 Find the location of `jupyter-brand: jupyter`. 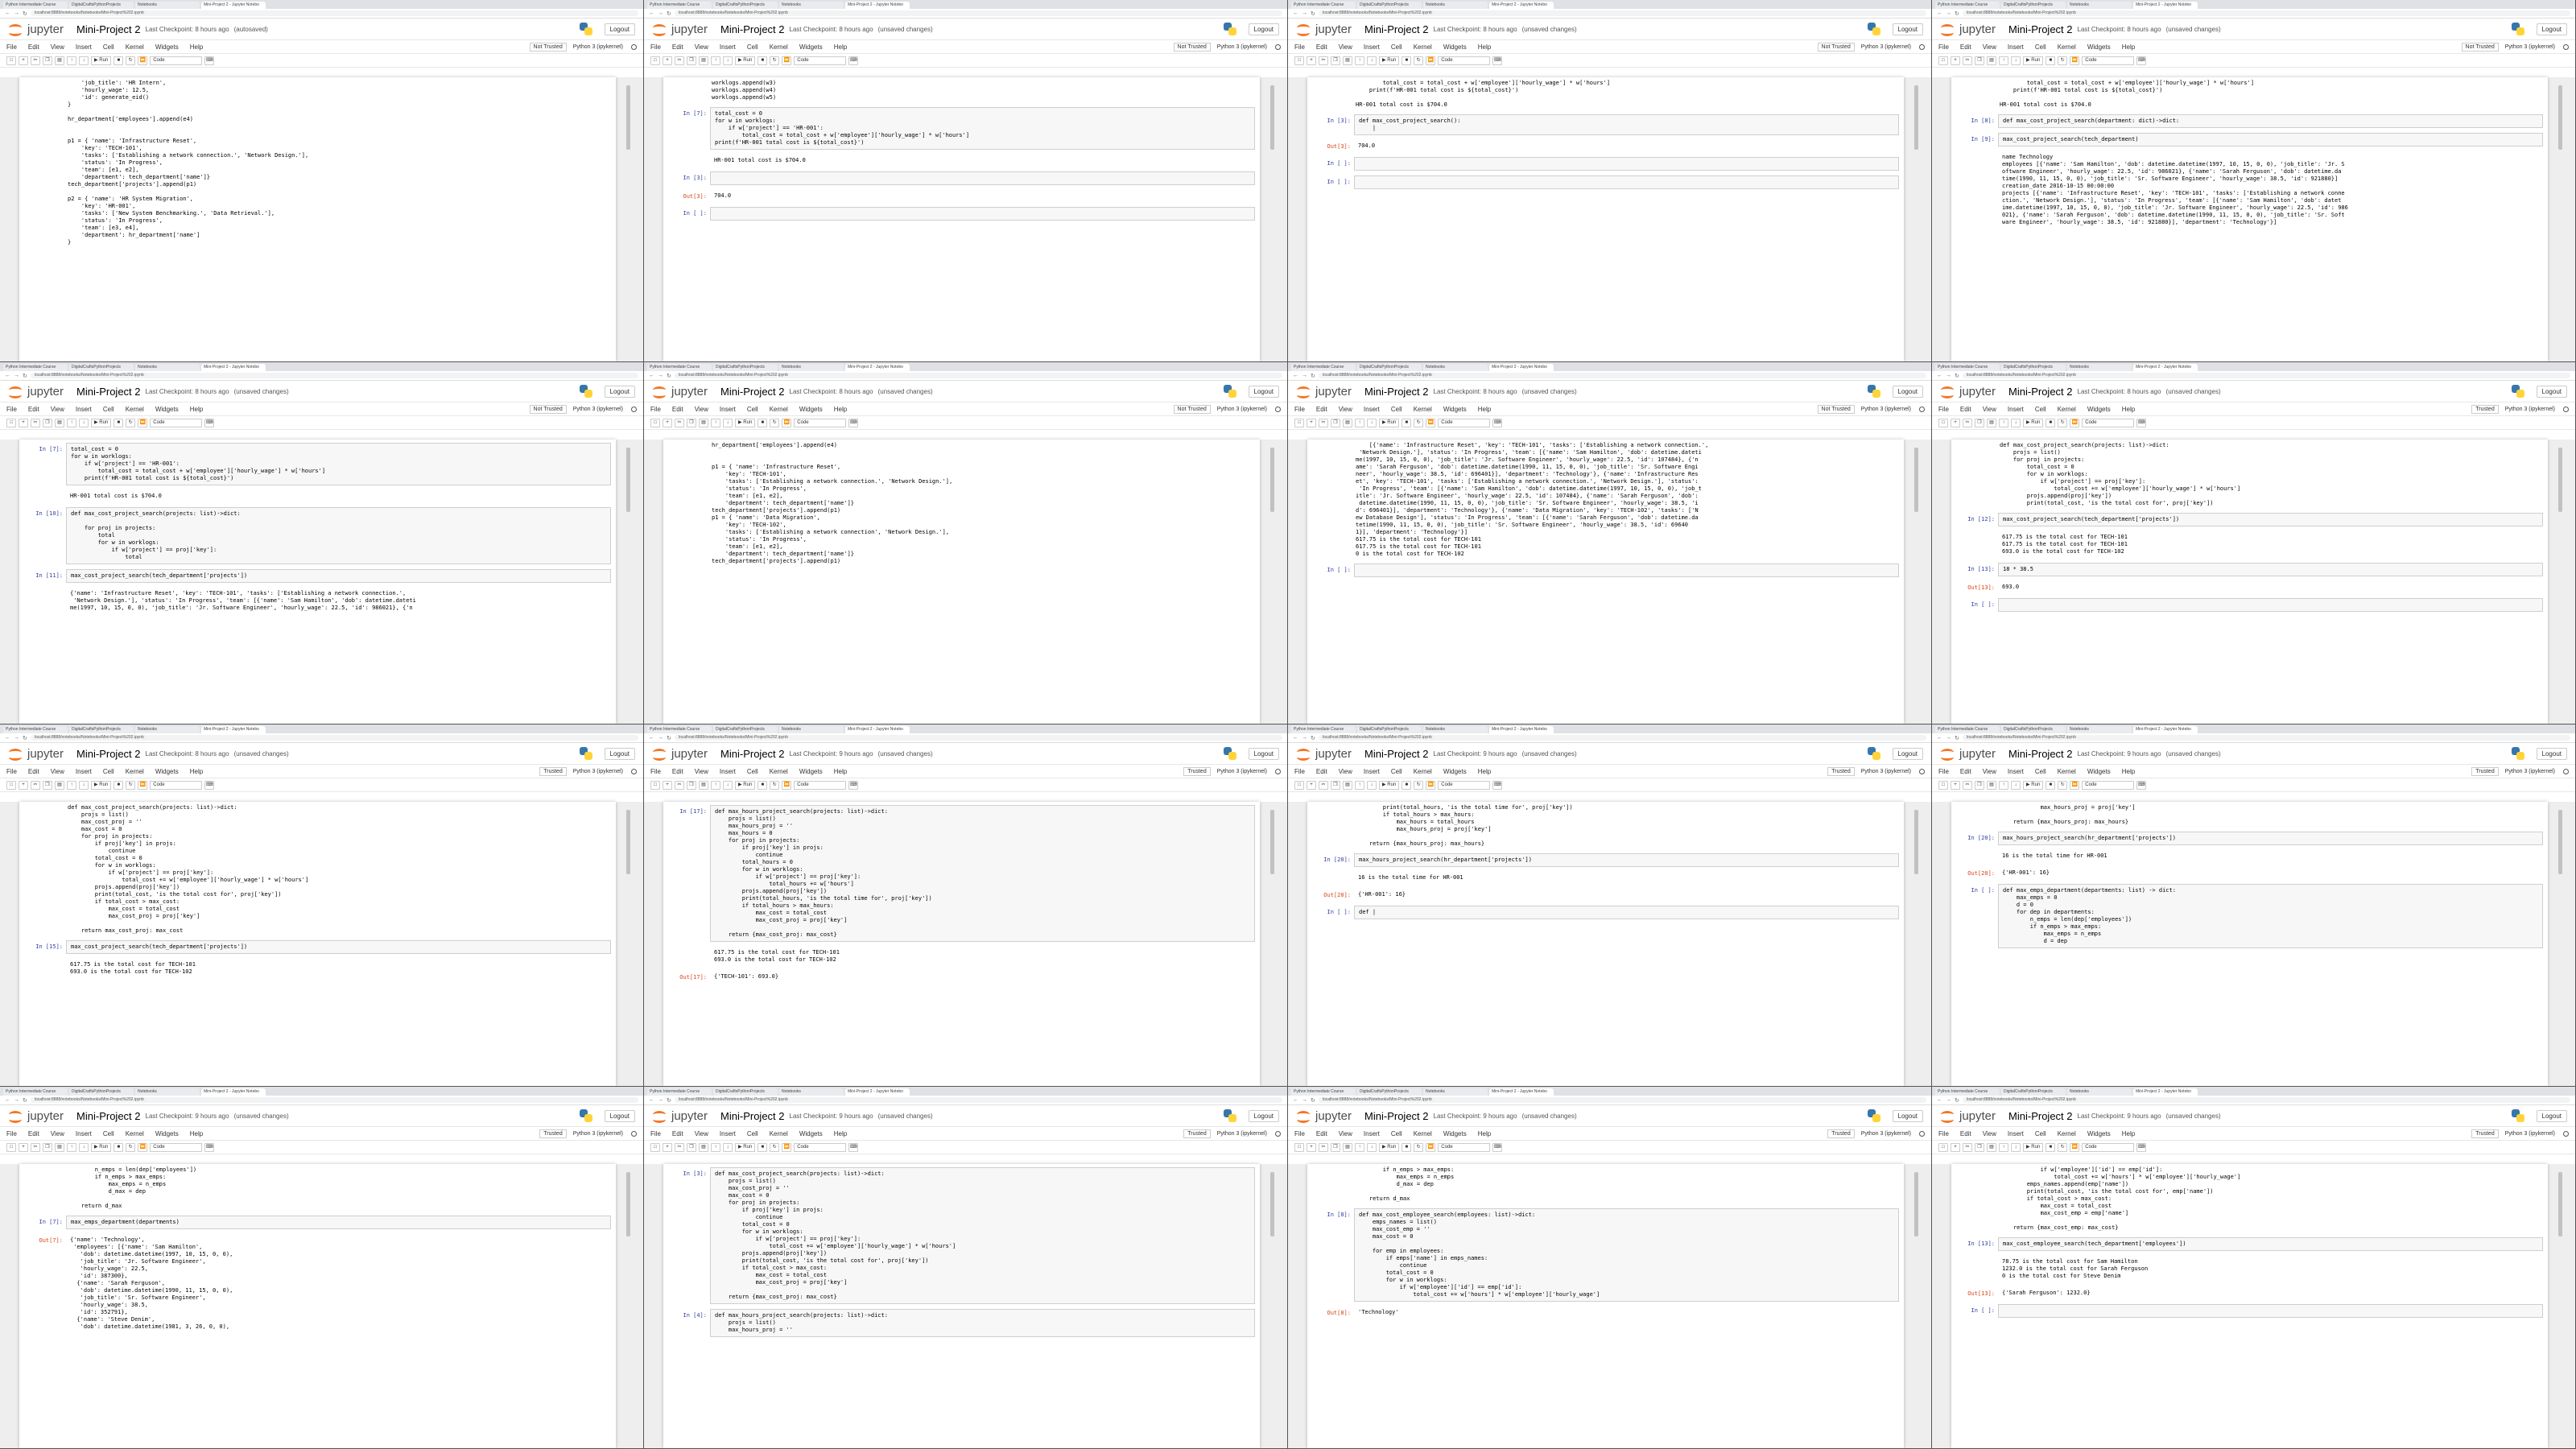

jupyter-brand: jupyter is located at coordinates (689, 1116).